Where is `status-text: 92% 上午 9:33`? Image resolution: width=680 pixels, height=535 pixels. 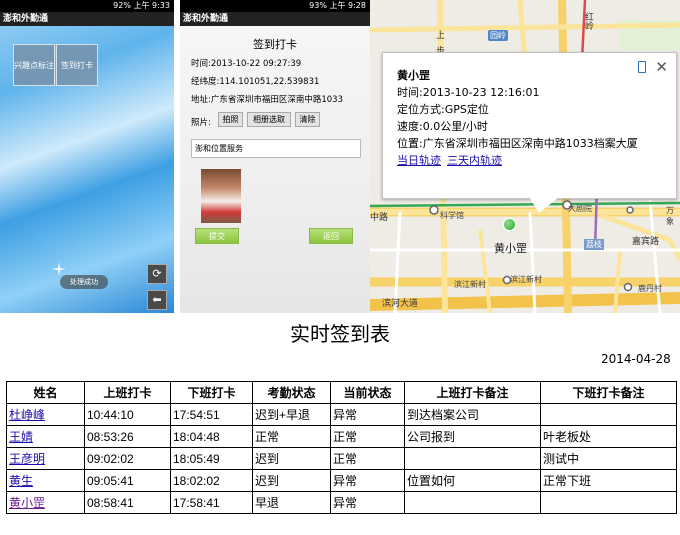
status-text: 92% 上午 9:33 is located at coordinates (141, 5).